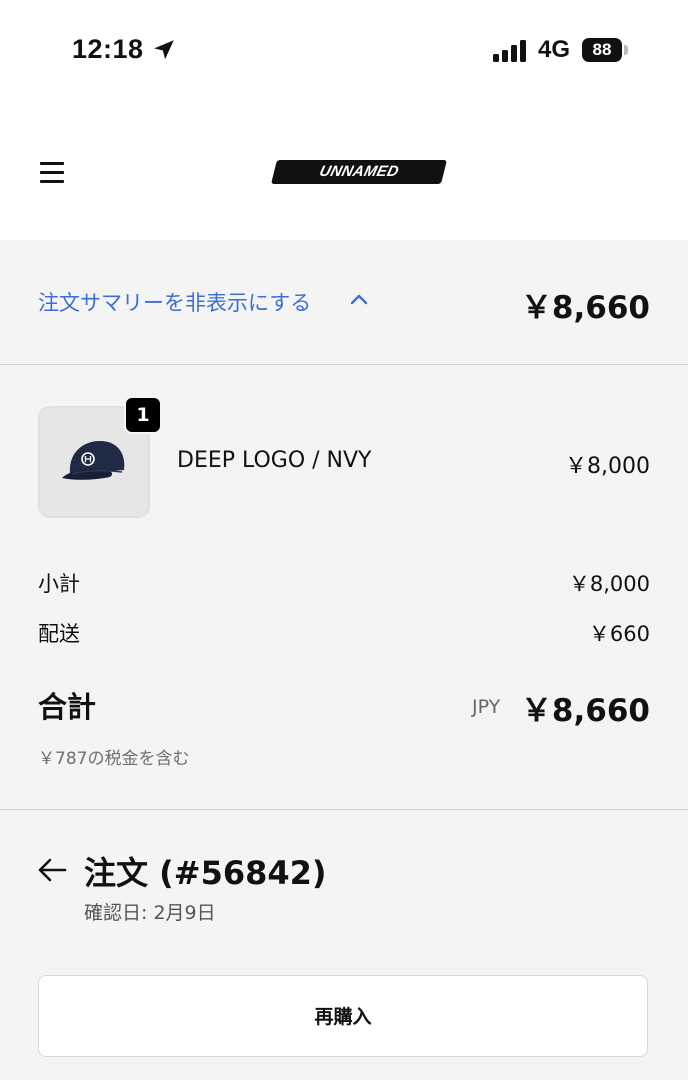  What do you see at coordinates (359, 299) in the screenshot?
I see `chevron-up-icon` at bounding box center [359, 299].